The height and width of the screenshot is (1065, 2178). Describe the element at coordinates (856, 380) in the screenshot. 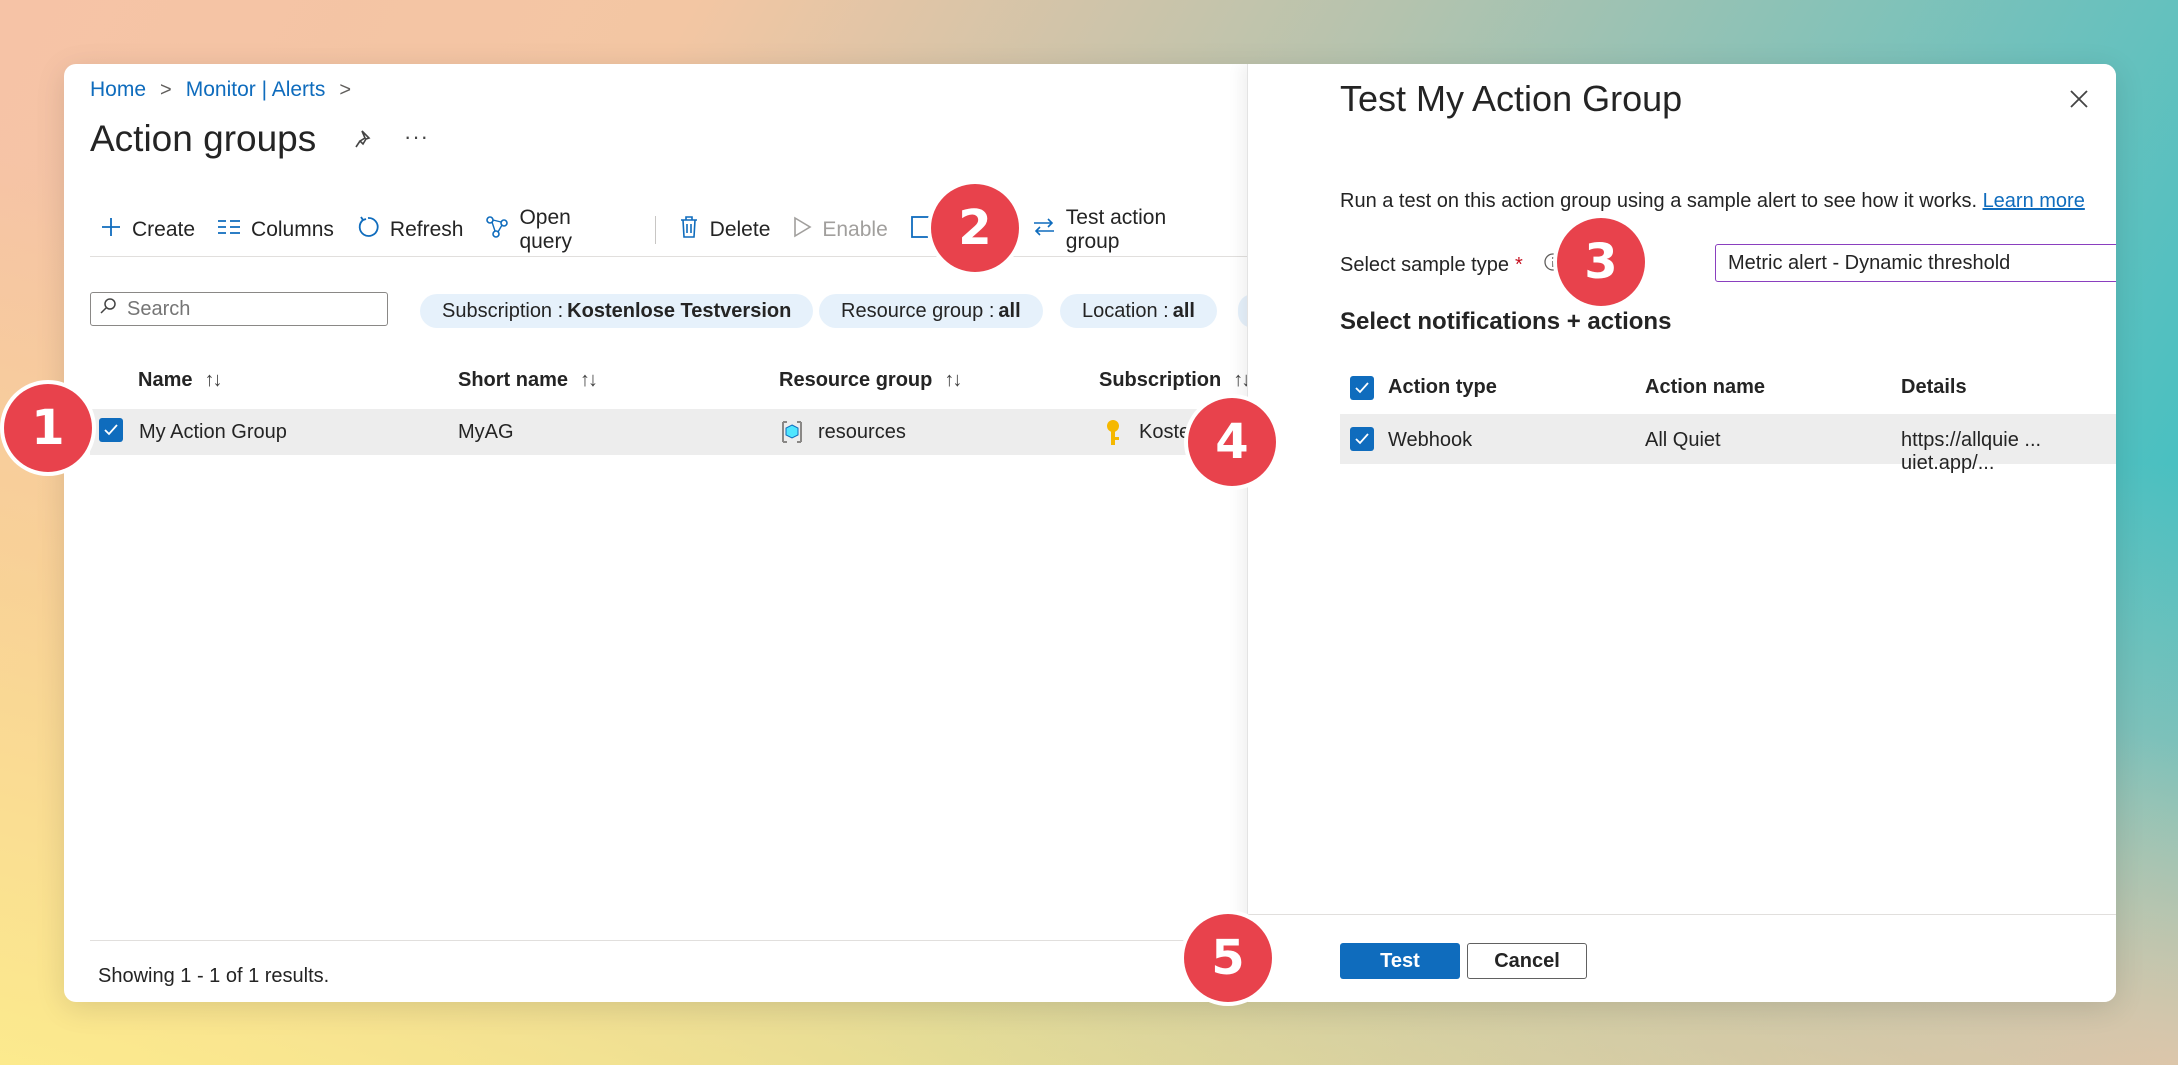

I see `column-header-resource-group-label: Resource group` at that location.